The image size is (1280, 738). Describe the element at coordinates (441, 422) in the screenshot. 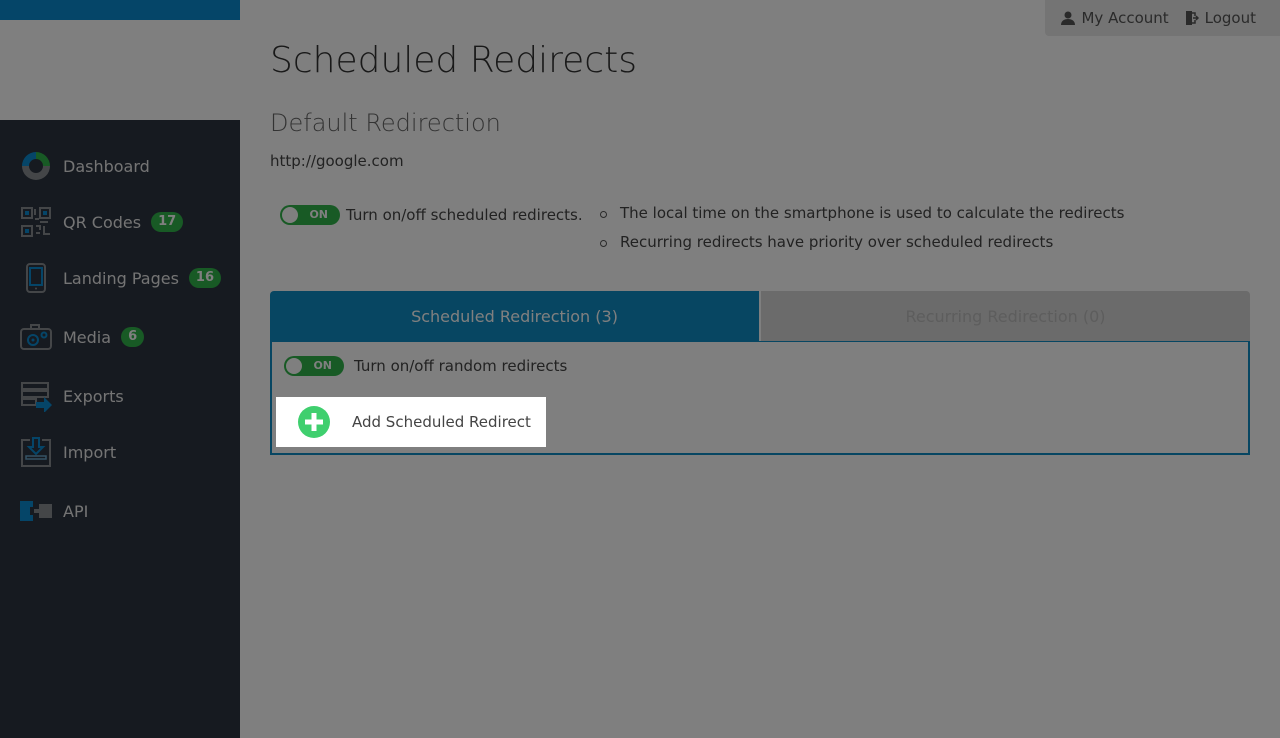

I see `add-button-label: Add Scheduled Redirect` at that location.